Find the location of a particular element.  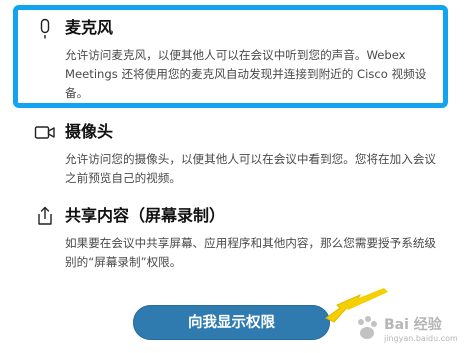

permission-title: 摄像头 is located at coordinates (89, 131).